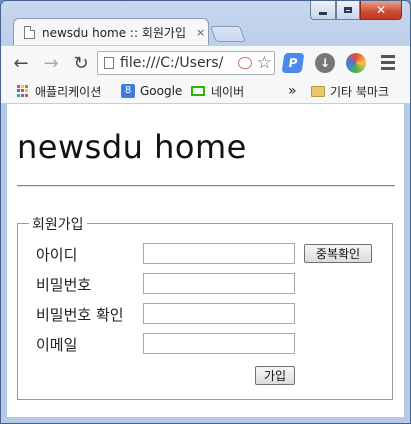 Image resolution: width=411 pixels, height=424 pixels. Describe the element at coordinates (219, 313) in the screenshot. I see `password-confirm-input` at that location.